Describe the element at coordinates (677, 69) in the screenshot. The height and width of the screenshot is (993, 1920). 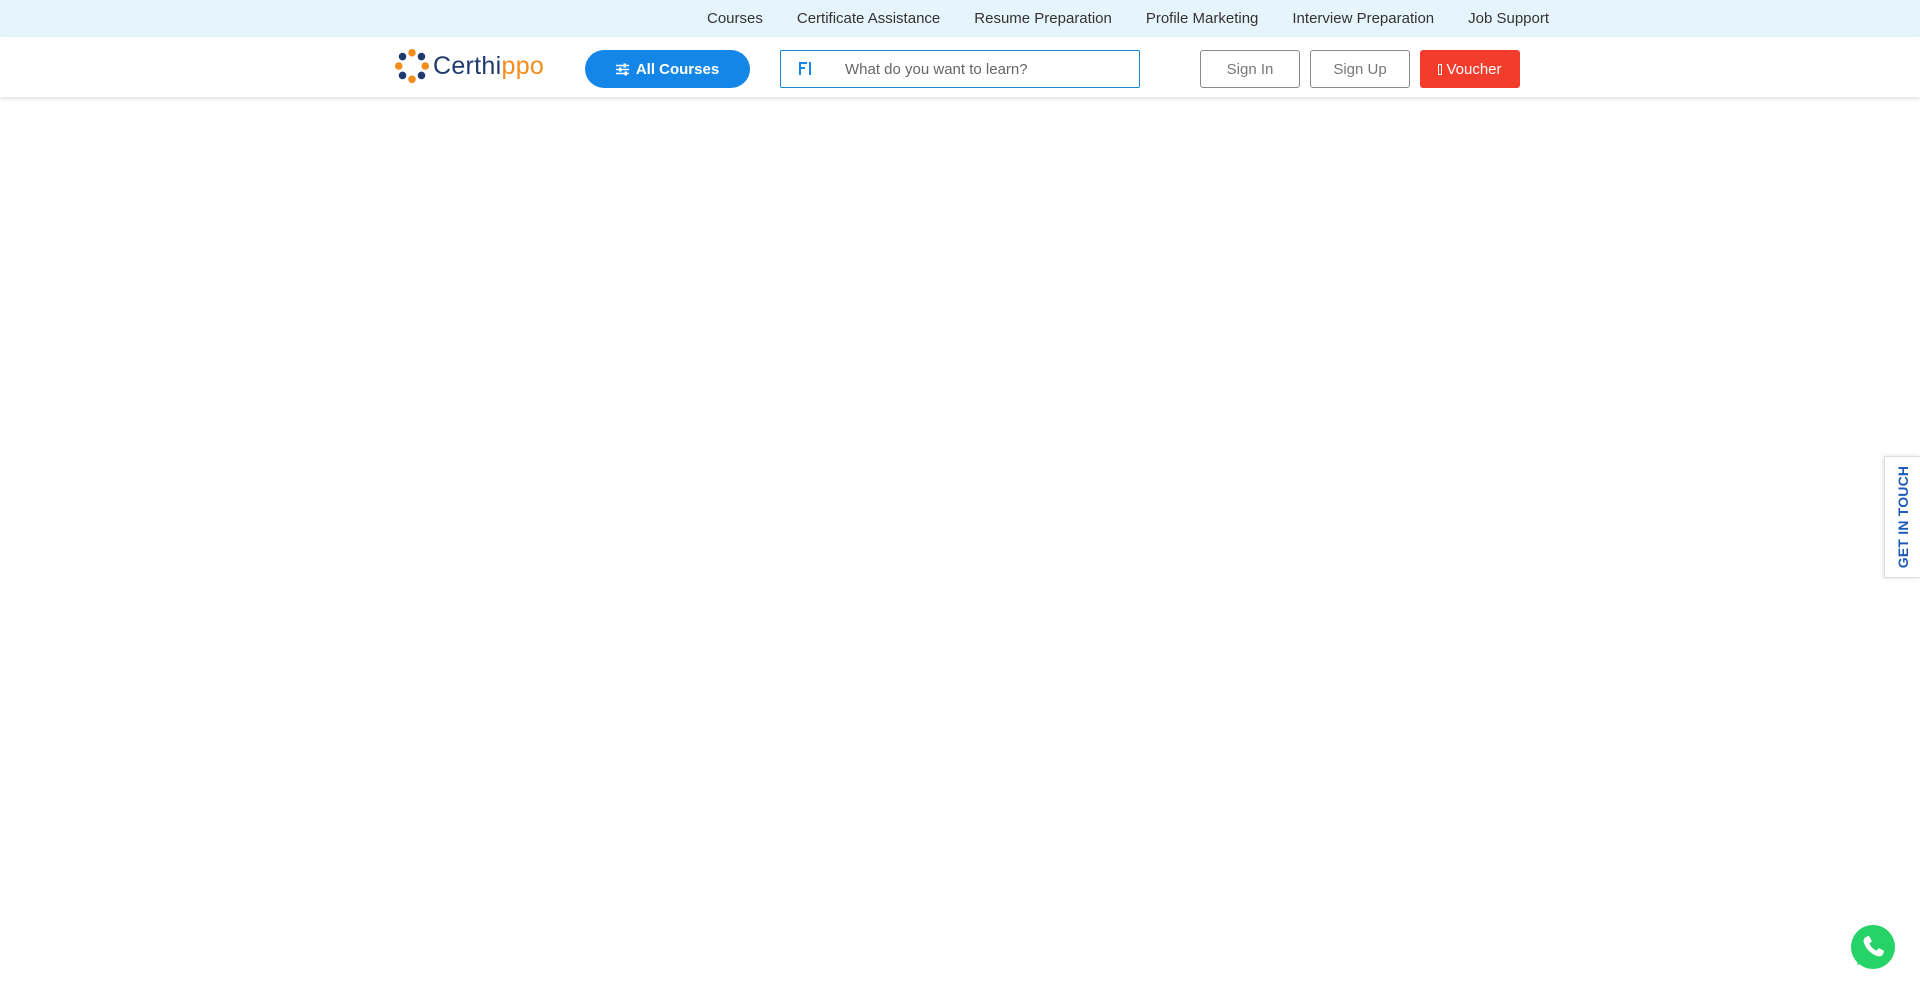
I see `all-courses-label: All Courses` at that location.